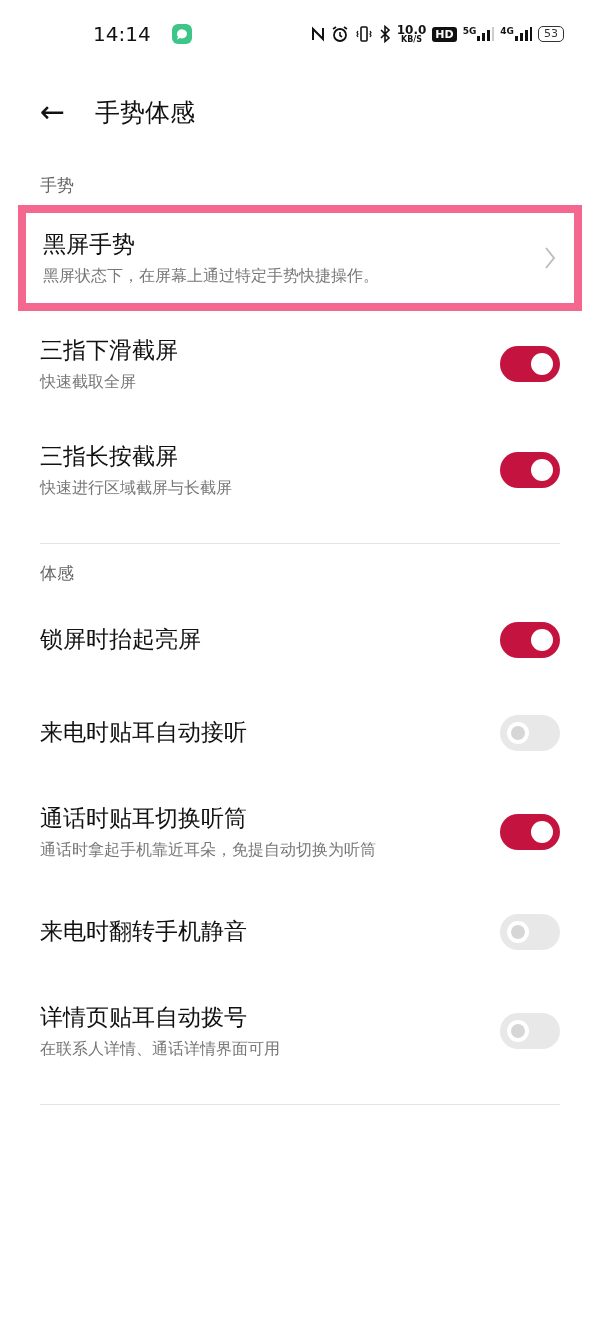 Image resolution: width=600 pixels, height=1339 pixels. What do you see at coordinates (88, 382) in the screenshot?
I see `setting-description: 快速截取全屏` at bounding box center [88, 382].